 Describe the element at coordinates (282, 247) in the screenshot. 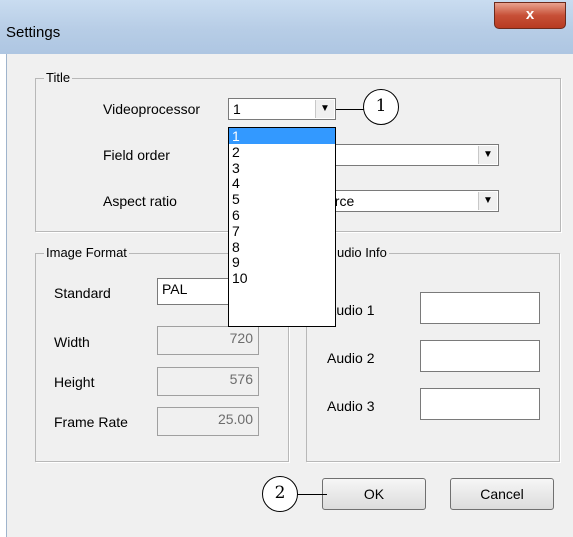

I see `dropdown-option: 8` at that location.